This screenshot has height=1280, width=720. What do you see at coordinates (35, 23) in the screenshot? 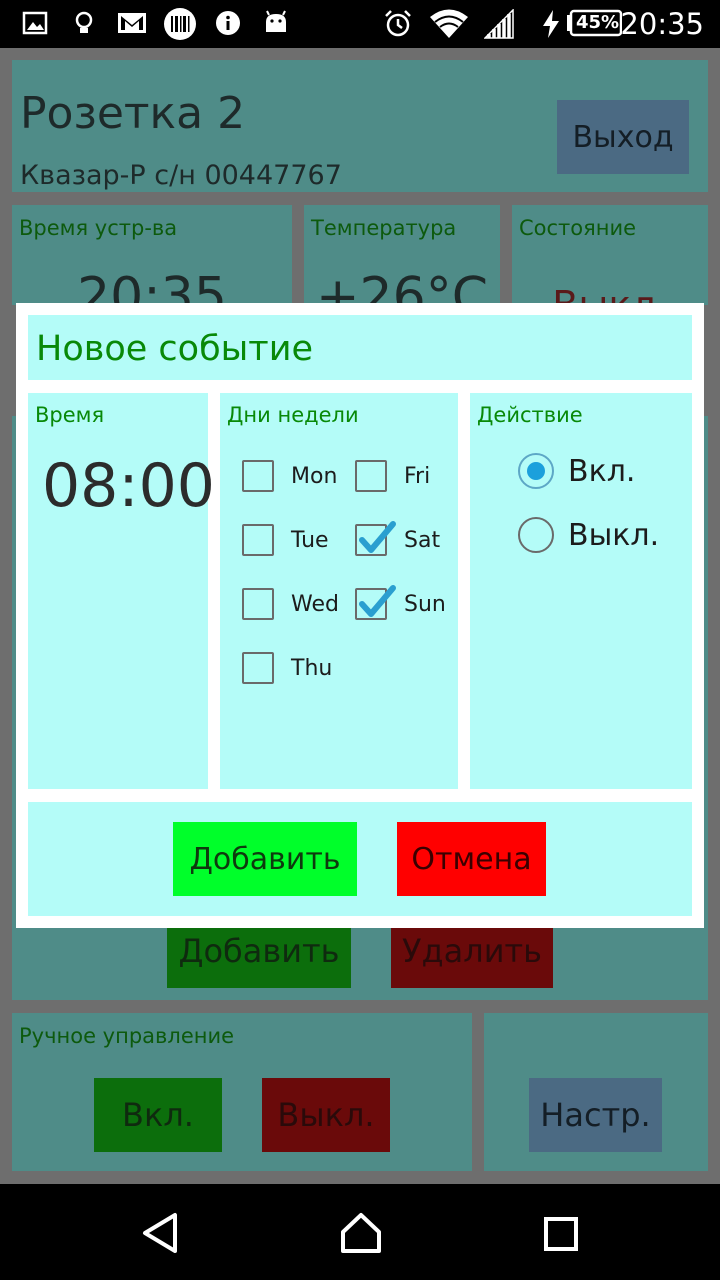
I see `image-icon` at bounding box center [35, 23].